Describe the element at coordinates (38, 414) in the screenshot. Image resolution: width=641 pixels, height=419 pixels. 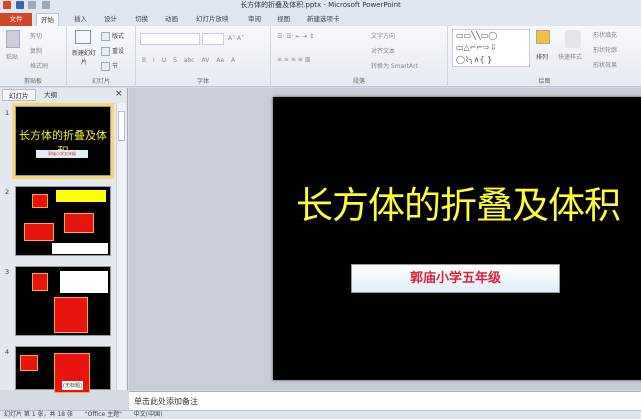
I see `slide-count: 幻灯片 第 1 张，共 18 张` at that location.